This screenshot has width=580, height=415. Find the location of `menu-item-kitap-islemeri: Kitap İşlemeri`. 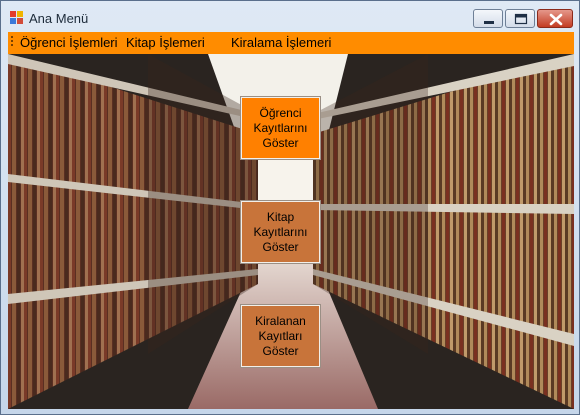

menu-item-kitap-islemeri: Kitap İşlemeri is located at coordinates (165, 43).